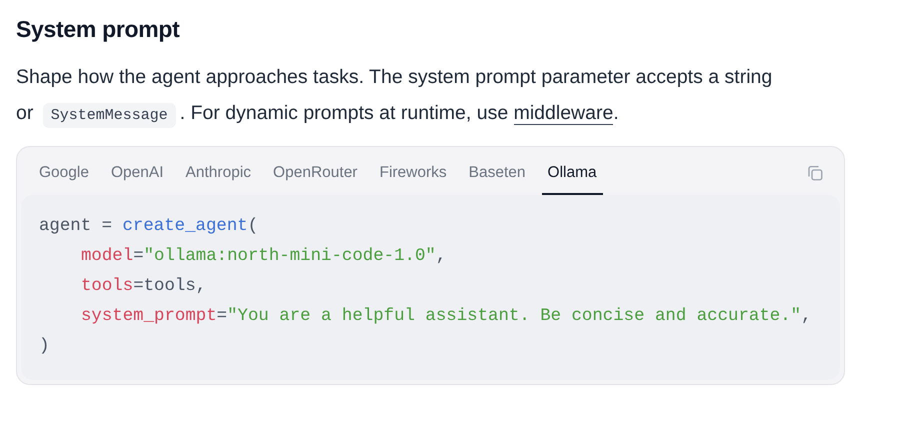  What do you see at coordinates (413, 172) in the screenshot?
I see `tab: Fireworks` at bounding box center [413, 172].